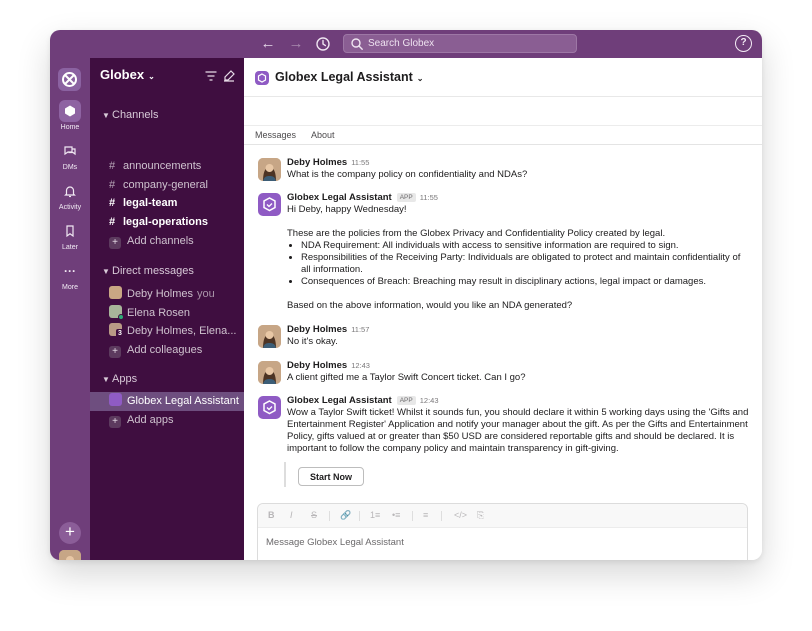 The height and width of the screenshot is (631, 812). What do you see at coordinates (167, 350) in the screenshot?
I see `add-colleagues-button: + Add colleagues` at bounding box center [167, 350].